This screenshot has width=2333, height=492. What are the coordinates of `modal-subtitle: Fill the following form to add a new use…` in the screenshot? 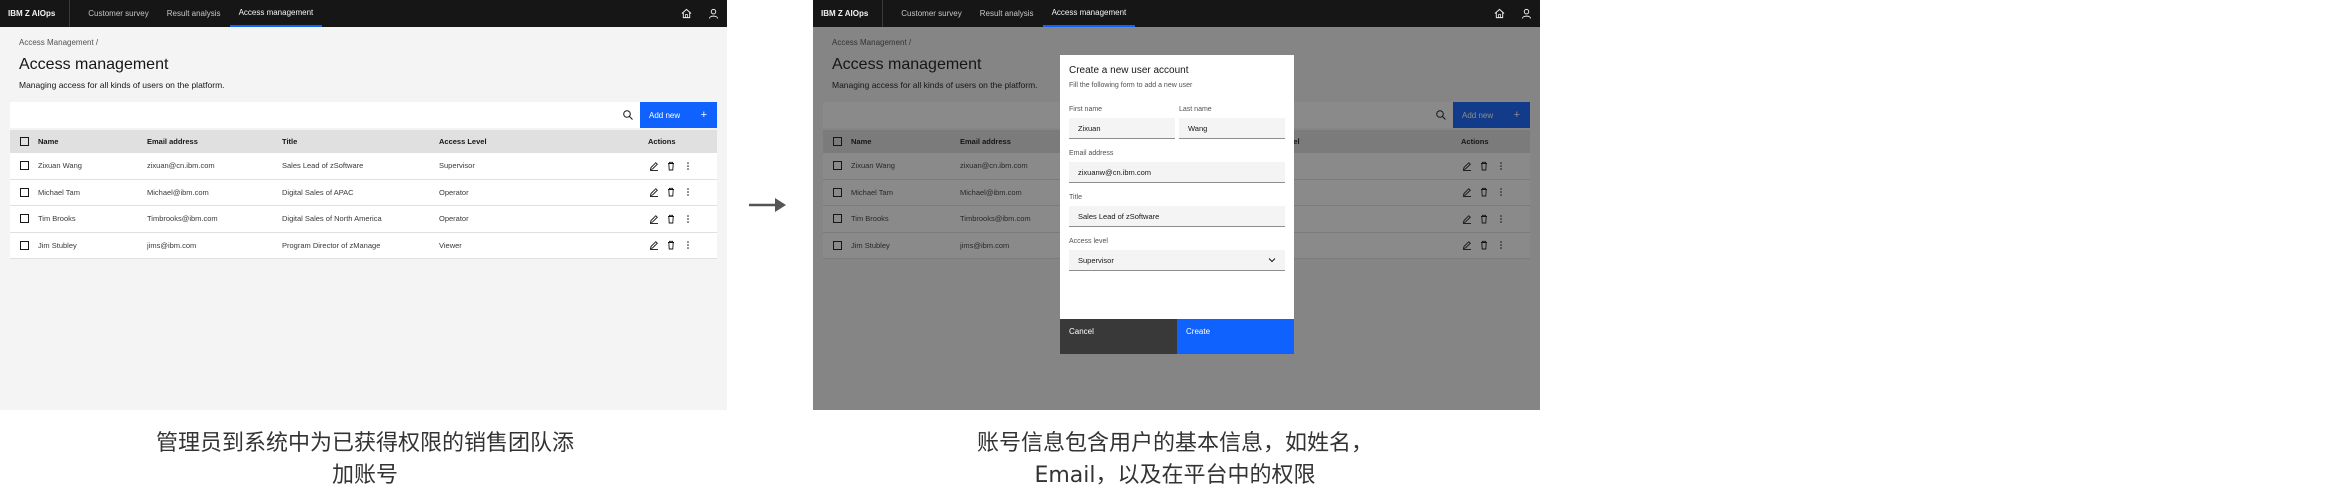 It's located at (1131, 85).